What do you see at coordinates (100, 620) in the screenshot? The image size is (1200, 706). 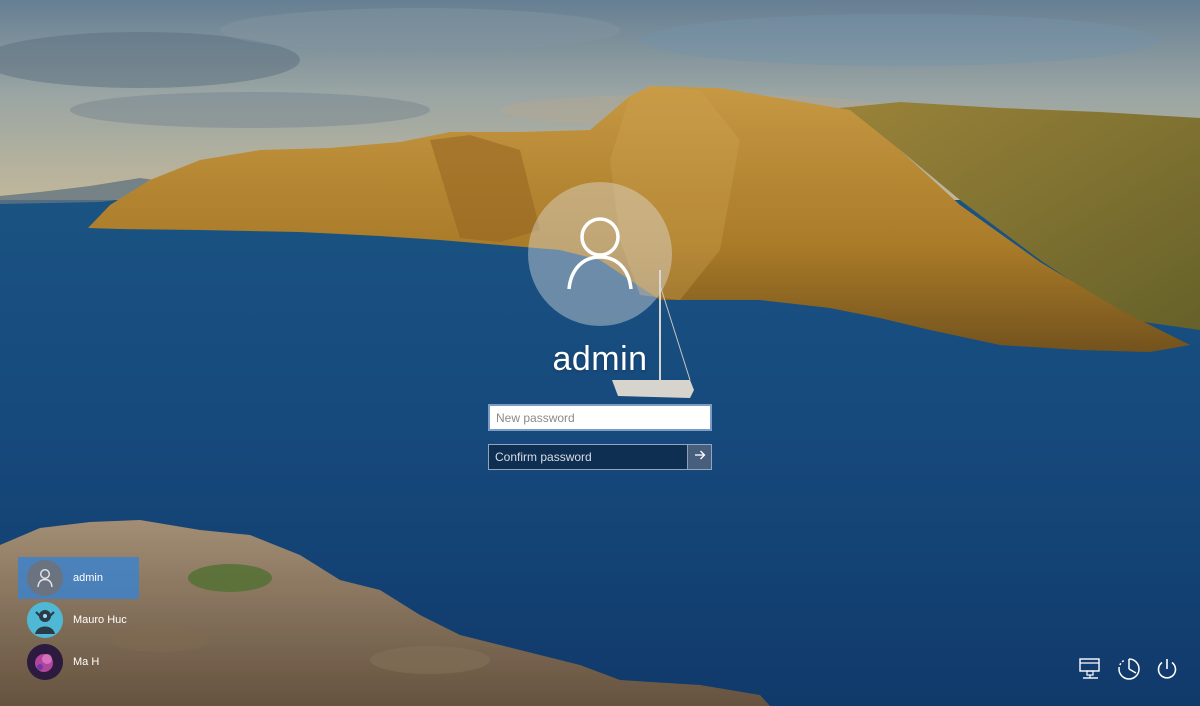 I see `user-name-label: Mauro Huc` at bounding box center [100, 620].